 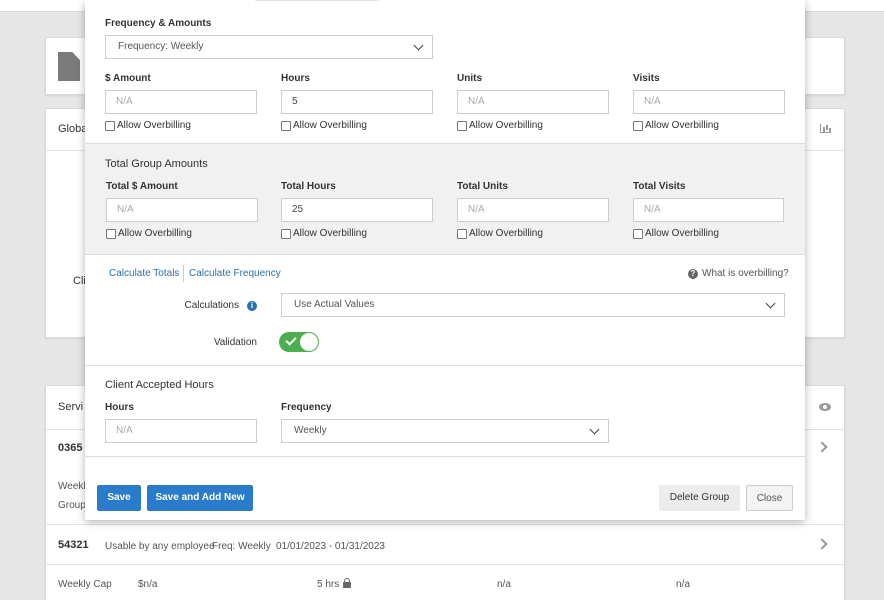 I want to click on service-row-dates: 01/01/2023 - 01/31/2023, so click(x=330, y=546).